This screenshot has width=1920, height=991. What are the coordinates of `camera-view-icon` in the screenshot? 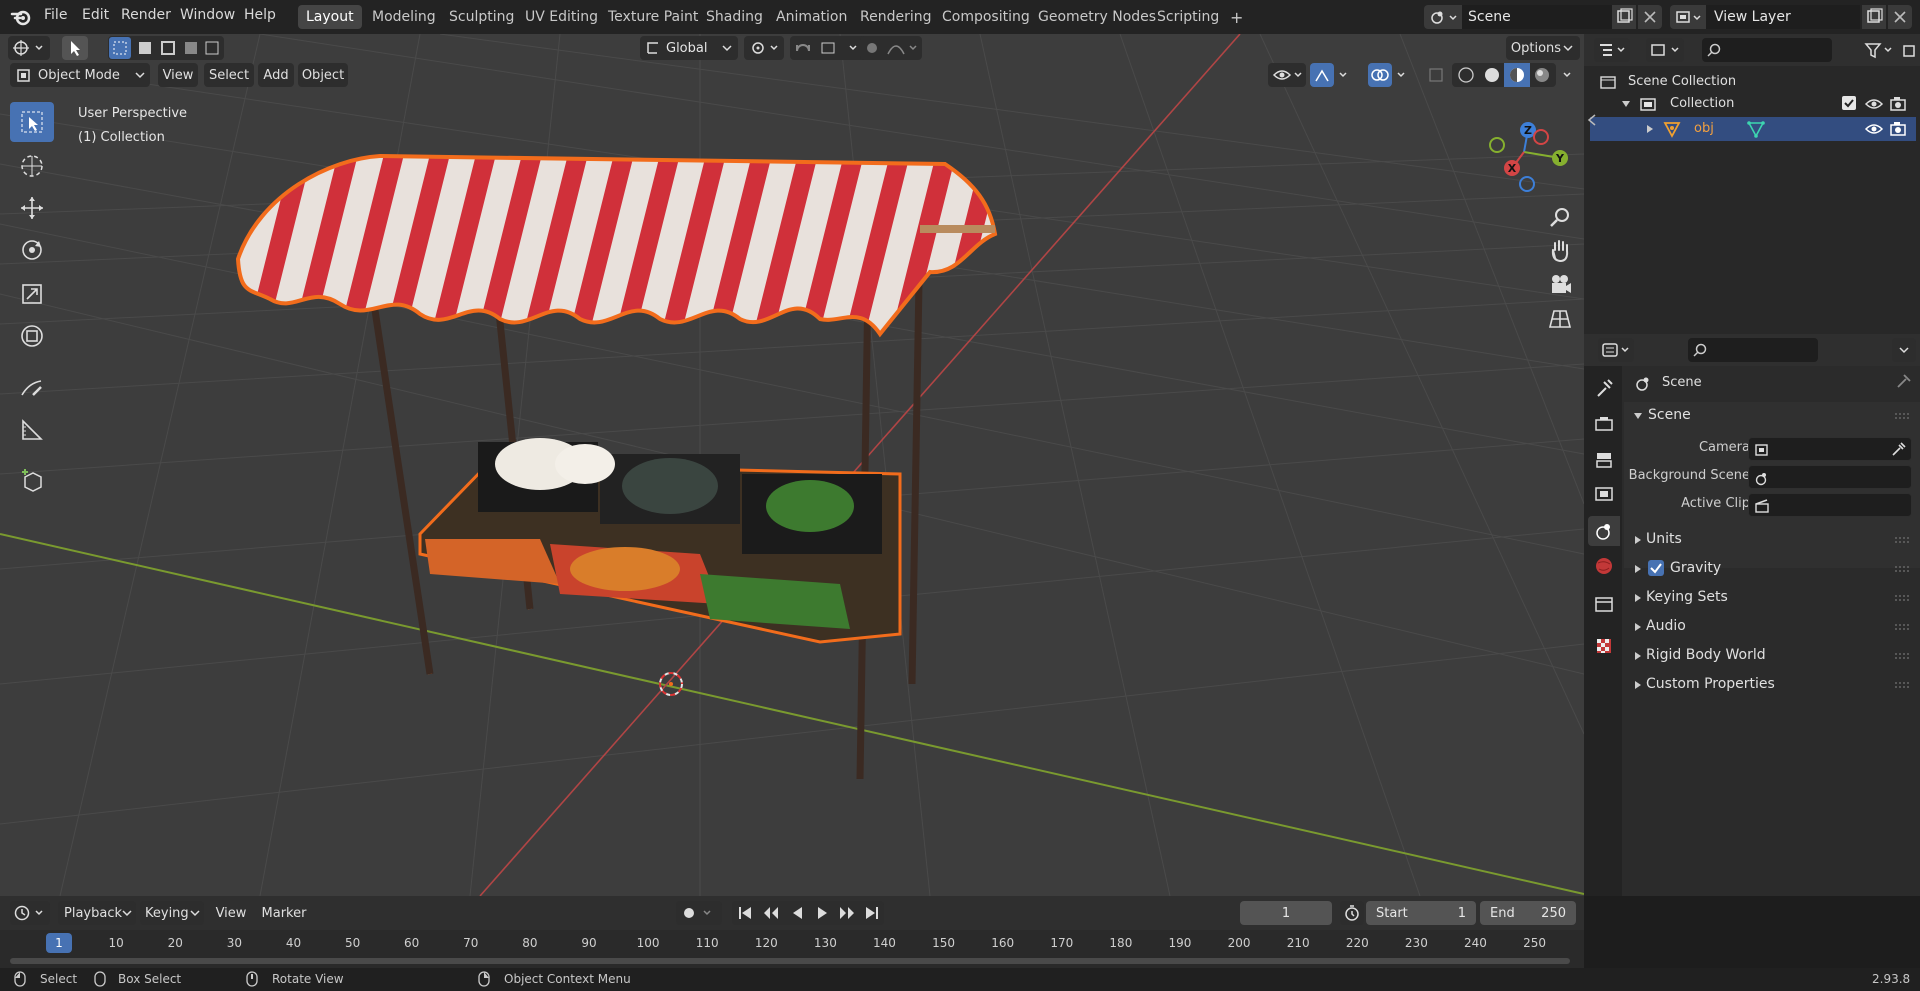 It's located at (1560, 285).